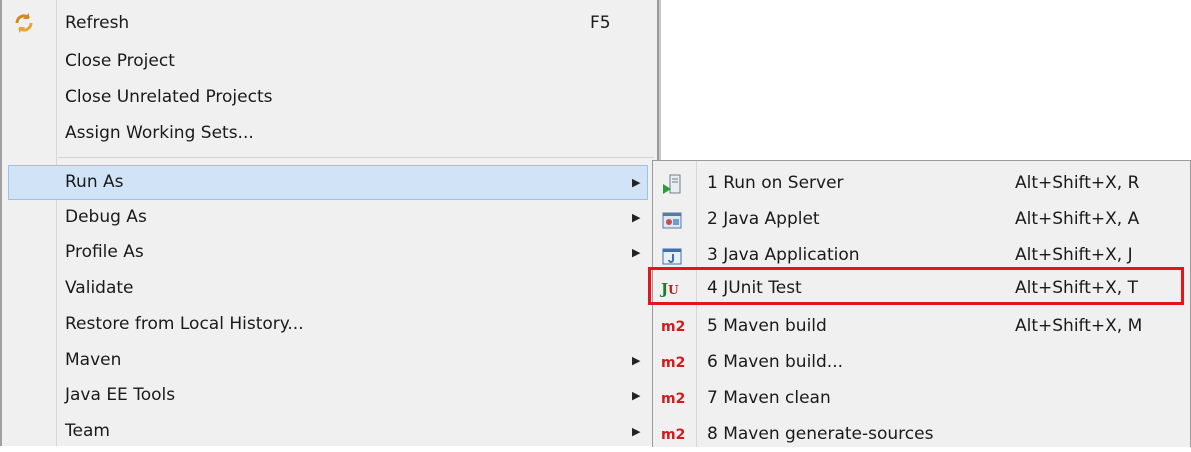 The width and height of the screenshot is (1191, 452). Describe the element at coordinates (97, 23) in the screenshot. I see `menu-item-label: Refresh` at that location.